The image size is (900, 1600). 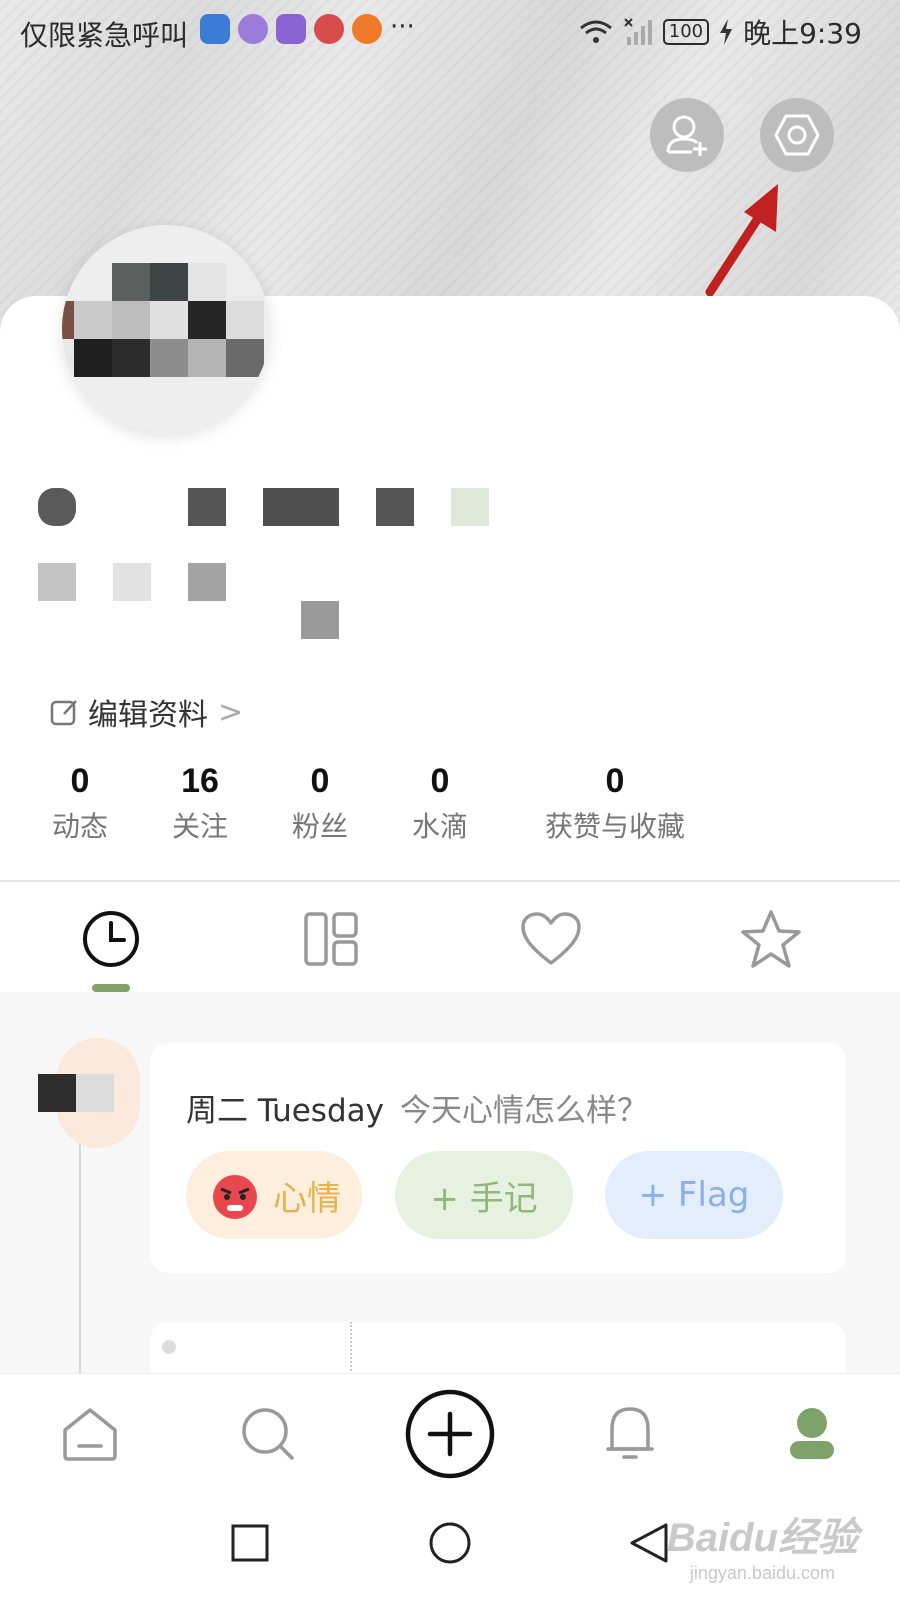 What do you see at coordinates (111, 988) in the screenshot?
I see `active-tab-indicator` at bounding box center [111, 988].